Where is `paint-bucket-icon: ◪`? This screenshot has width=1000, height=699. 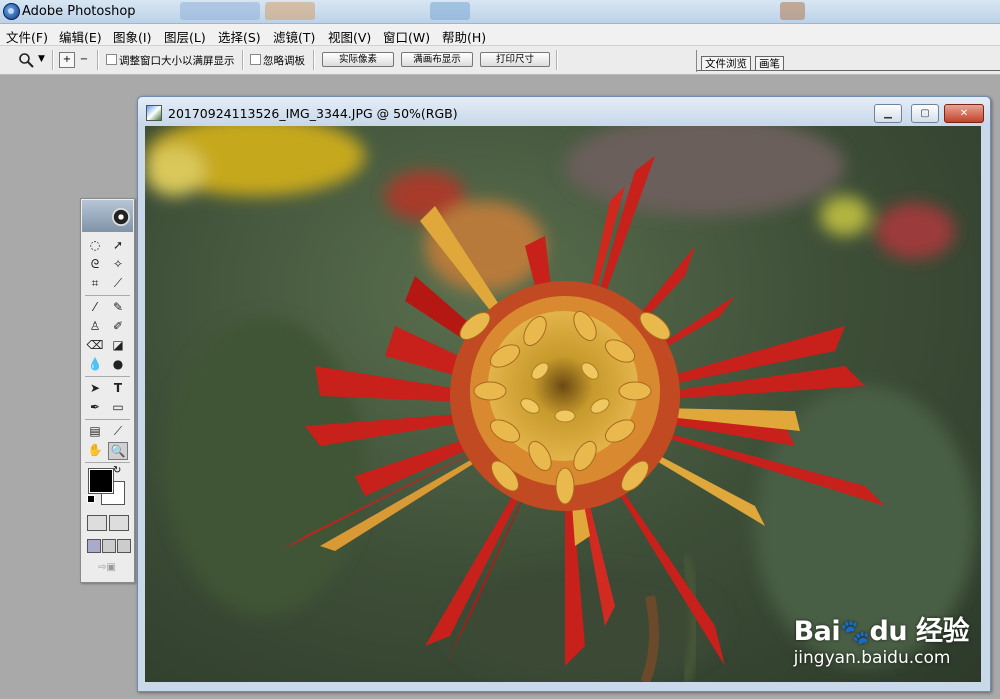 paint-bucket-icon: ◪ is located at coordinates (118, 345).